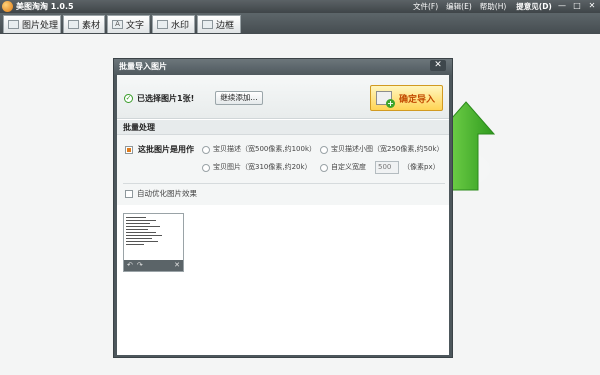 The image size is (600, 375). What do you see at coordinates (45, 6) in the screenshot?
I see `app-title: 美图淘淘 1.0.5` at bounding box center [45, 6].